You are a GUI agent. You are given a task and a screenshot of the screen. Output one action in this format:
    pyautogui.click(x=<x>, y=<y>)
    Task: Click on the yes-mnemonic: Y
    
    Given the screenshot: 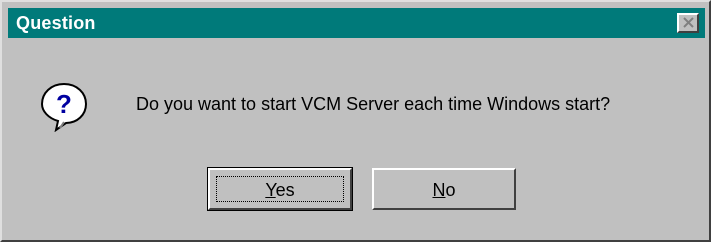 What is the action you would take?
    pyautogui.click(x=270, y=190)
    